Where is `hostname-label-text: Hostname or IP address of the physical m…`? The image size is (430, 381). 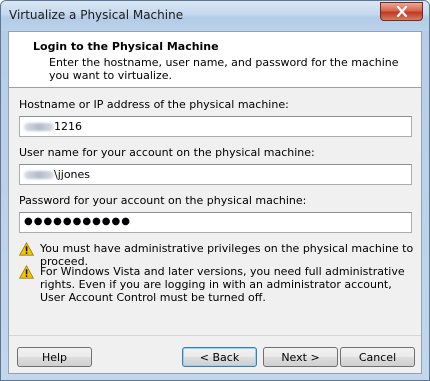
hostname-label-text: Hostname or IP address of the physical m… is located at coordinates (154, 104).